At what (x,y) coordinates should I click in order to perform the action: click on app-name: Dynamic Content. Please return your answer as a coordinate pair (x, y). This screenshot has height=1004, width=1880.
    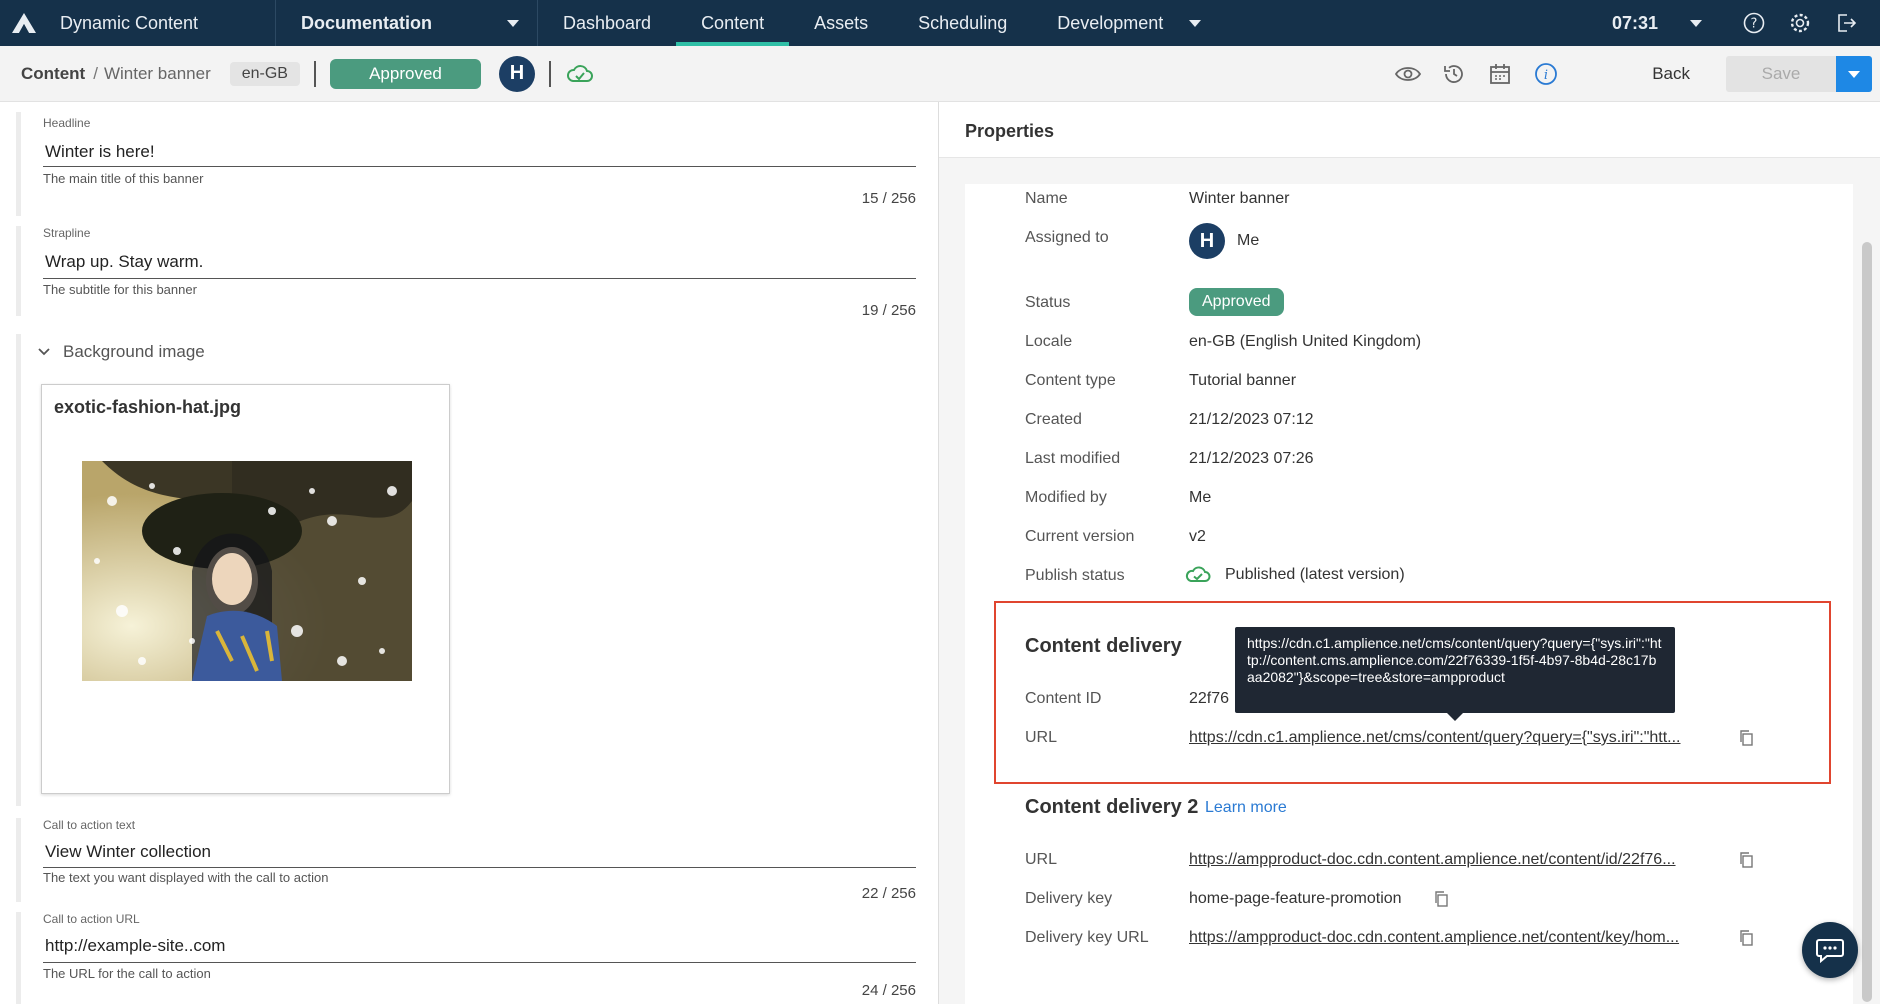
    Looking at the image, I should click on (129, 22).